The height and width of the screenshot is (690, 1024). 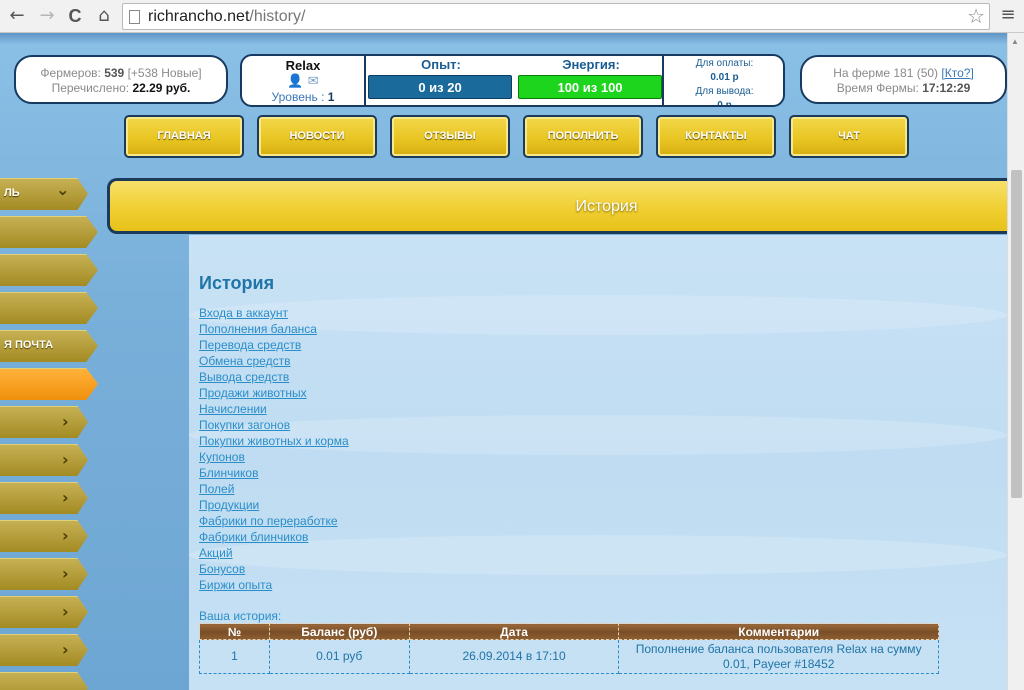 What do you see at coordinates (313, 81) in the screenshot?
I see `mail-icon: ✉` at bounding box center [313, 81].